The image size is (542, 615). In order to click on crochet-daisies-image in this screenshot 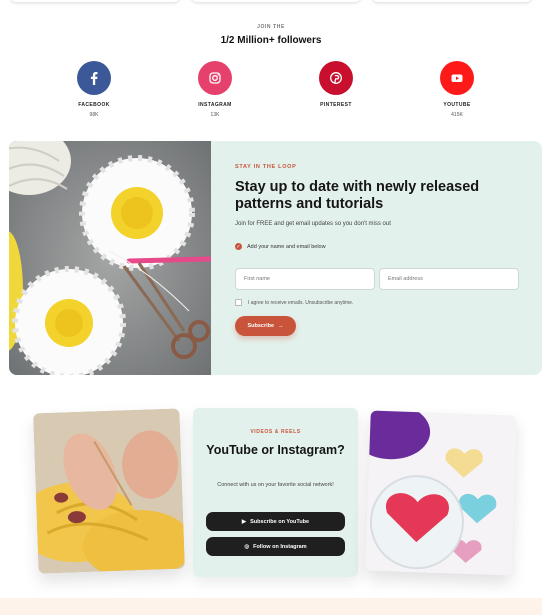, I will do `click(110, 258)`.